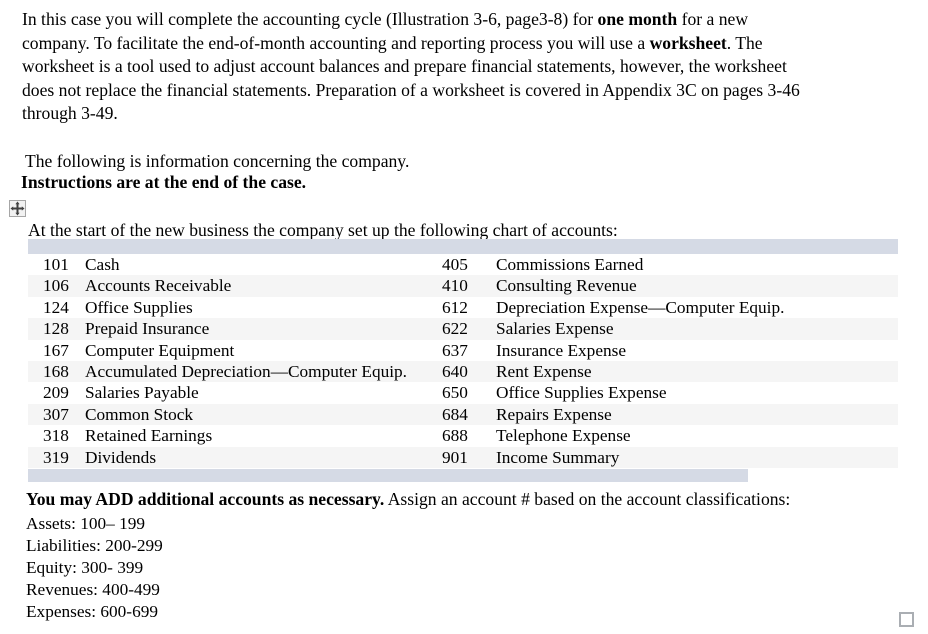 The height and width of the screenshot is (634, 928). I want to click on account-number-right: 405, so click(455, 264).